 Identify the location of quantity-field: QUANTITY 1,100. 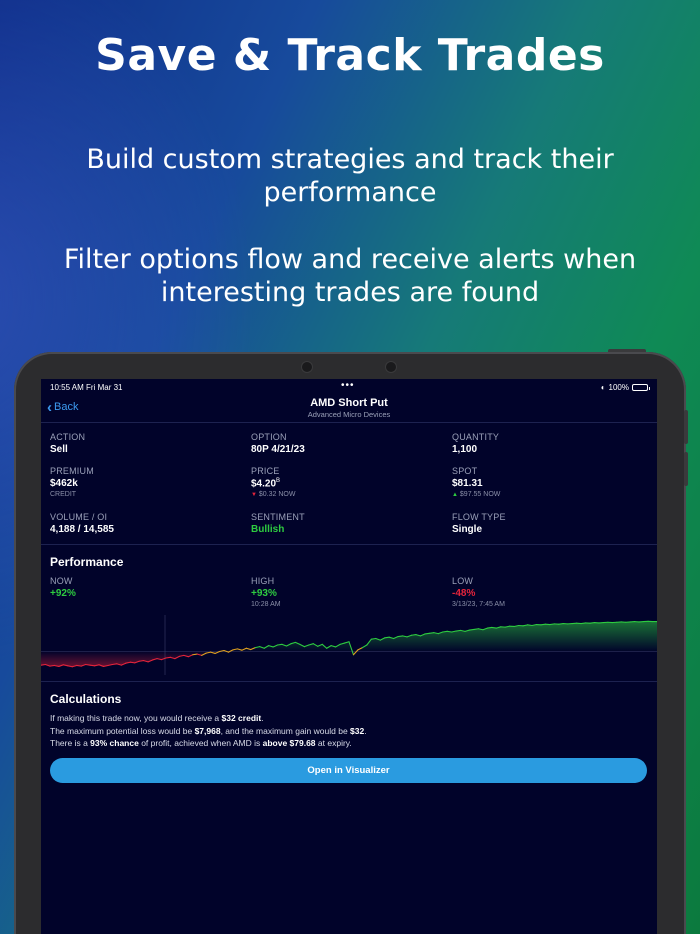
(475, 443).